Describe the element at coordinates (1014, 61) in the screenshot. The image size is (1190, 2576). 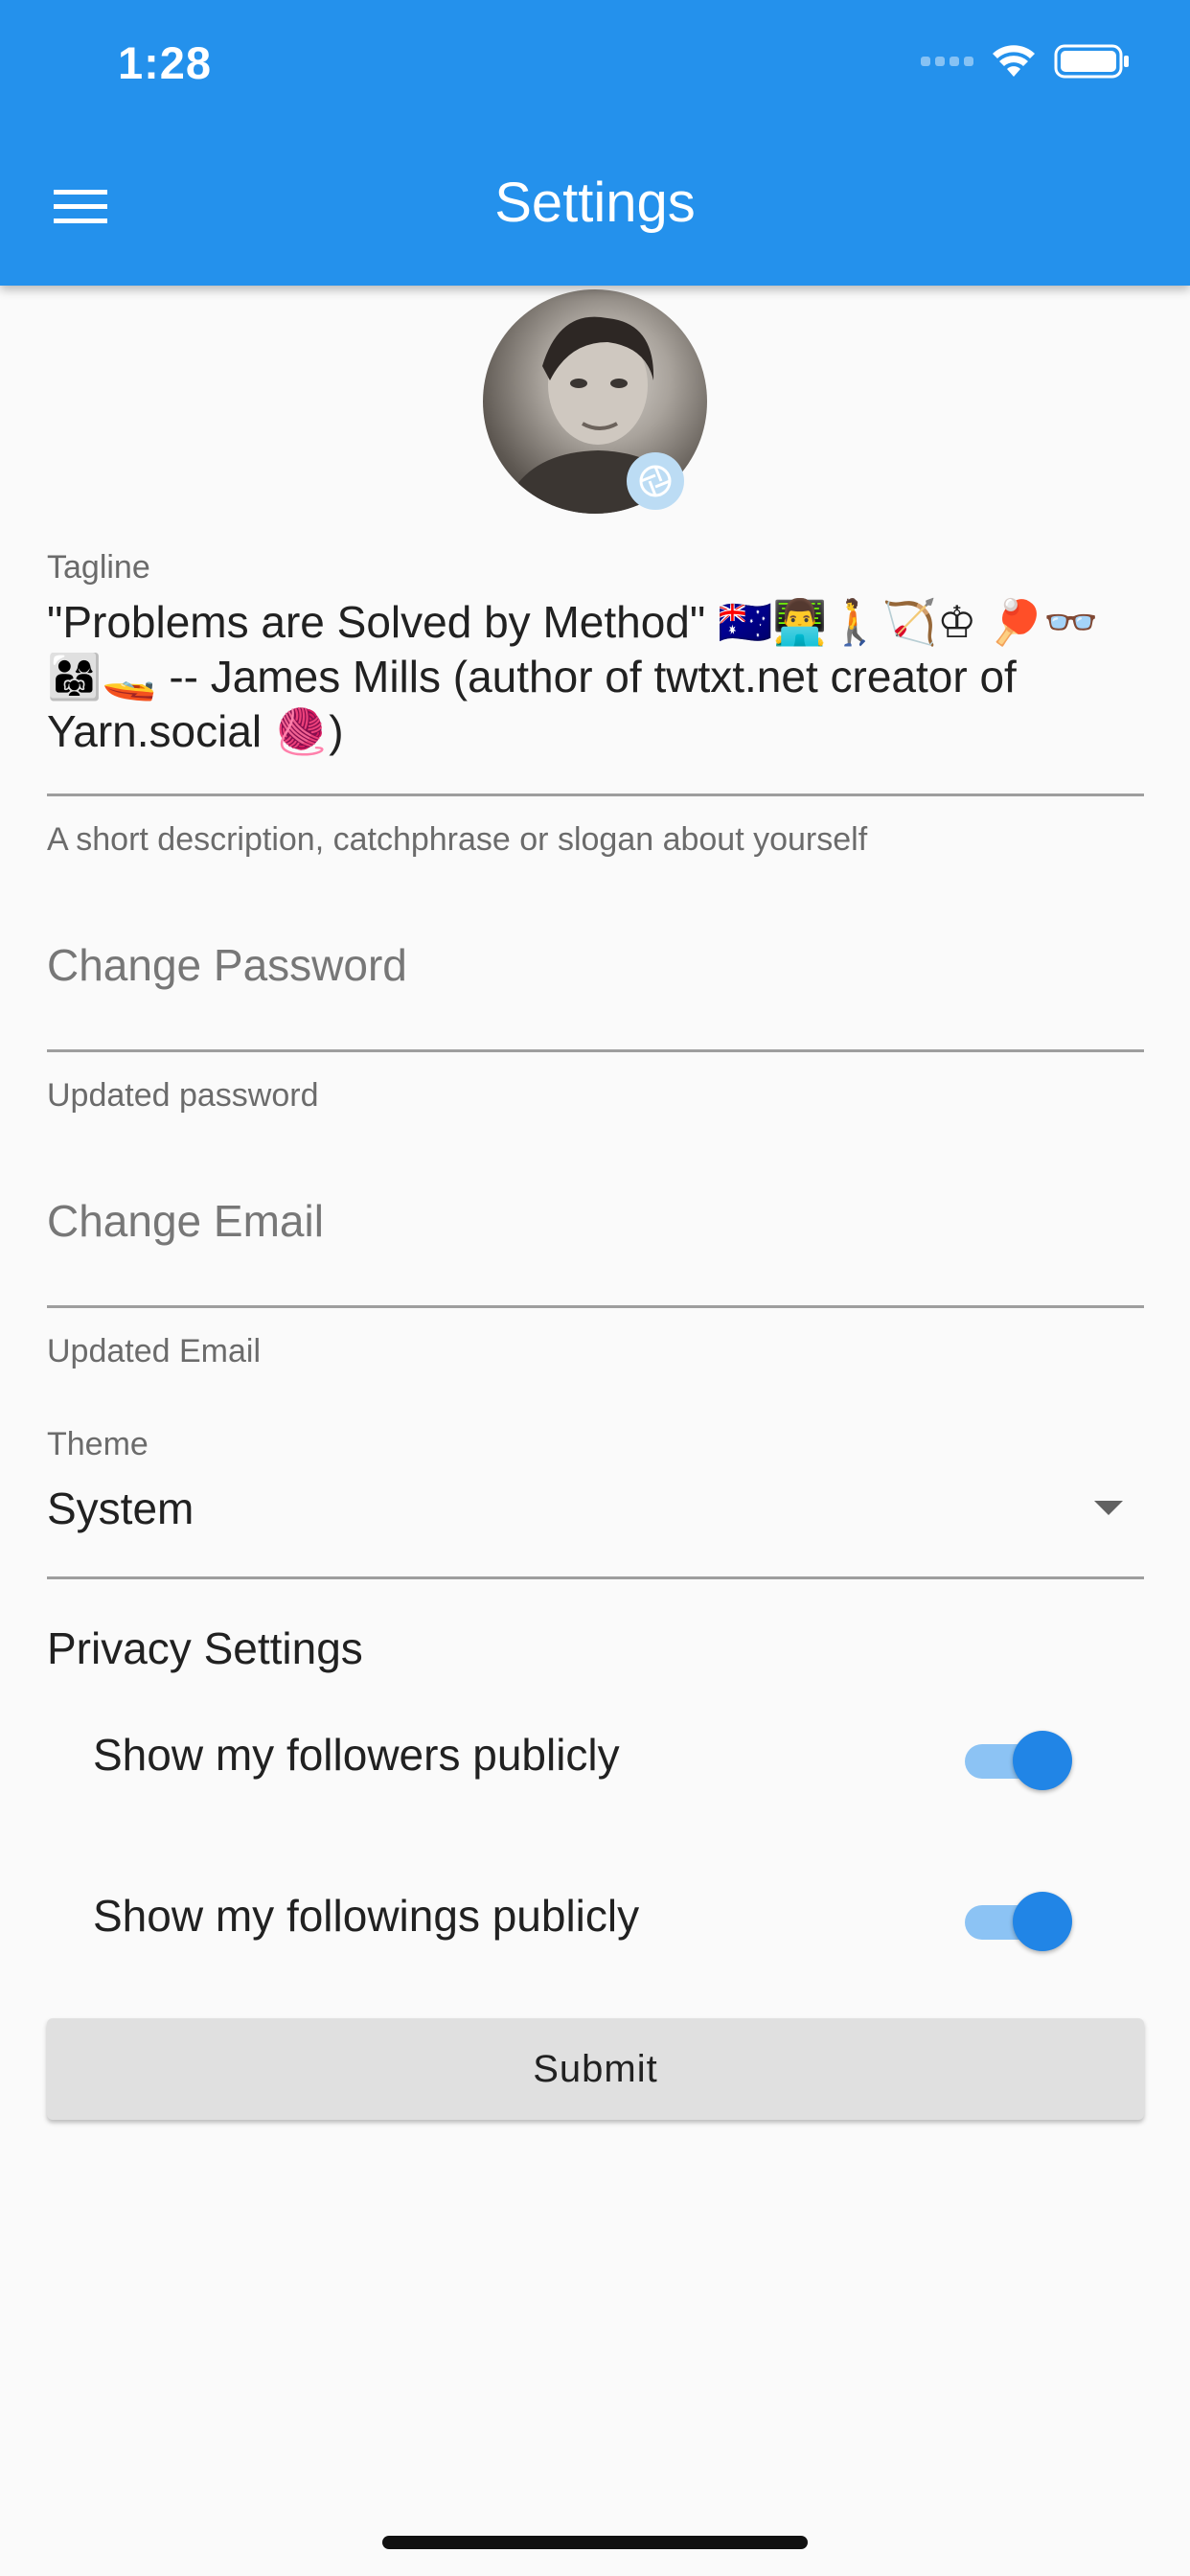
I see `wifi-icon` at that location.